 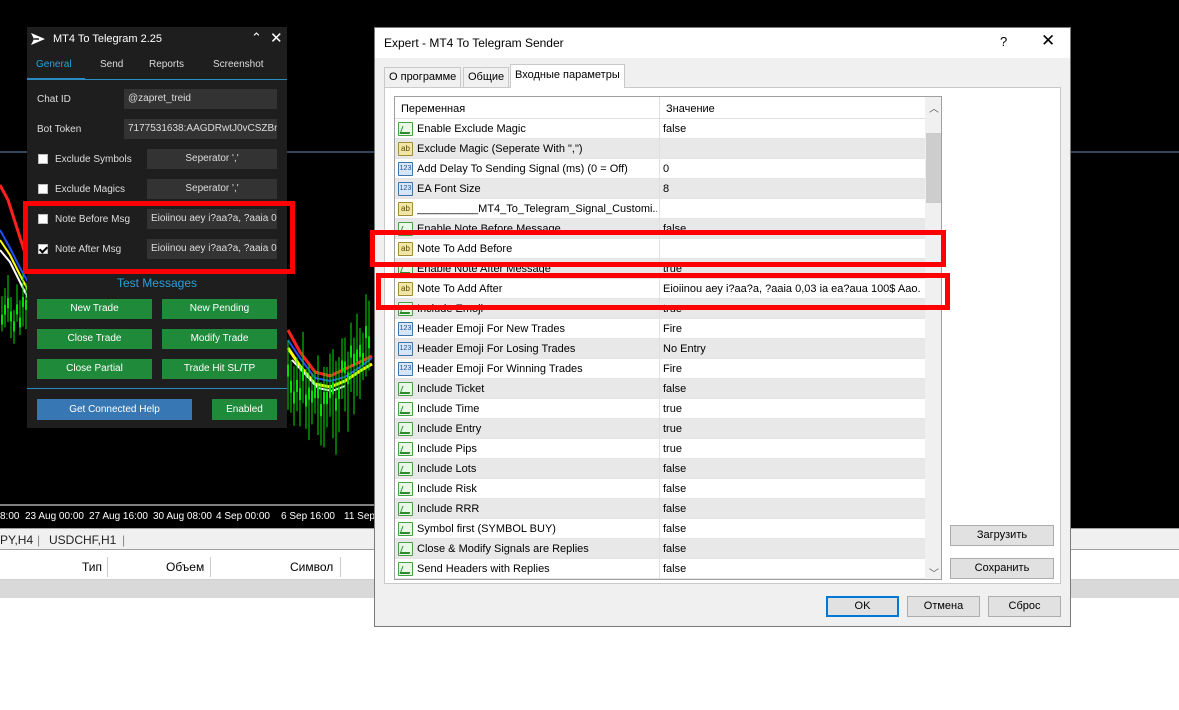 I want to click on parameter-value: 8, so click(x=792, y=189).